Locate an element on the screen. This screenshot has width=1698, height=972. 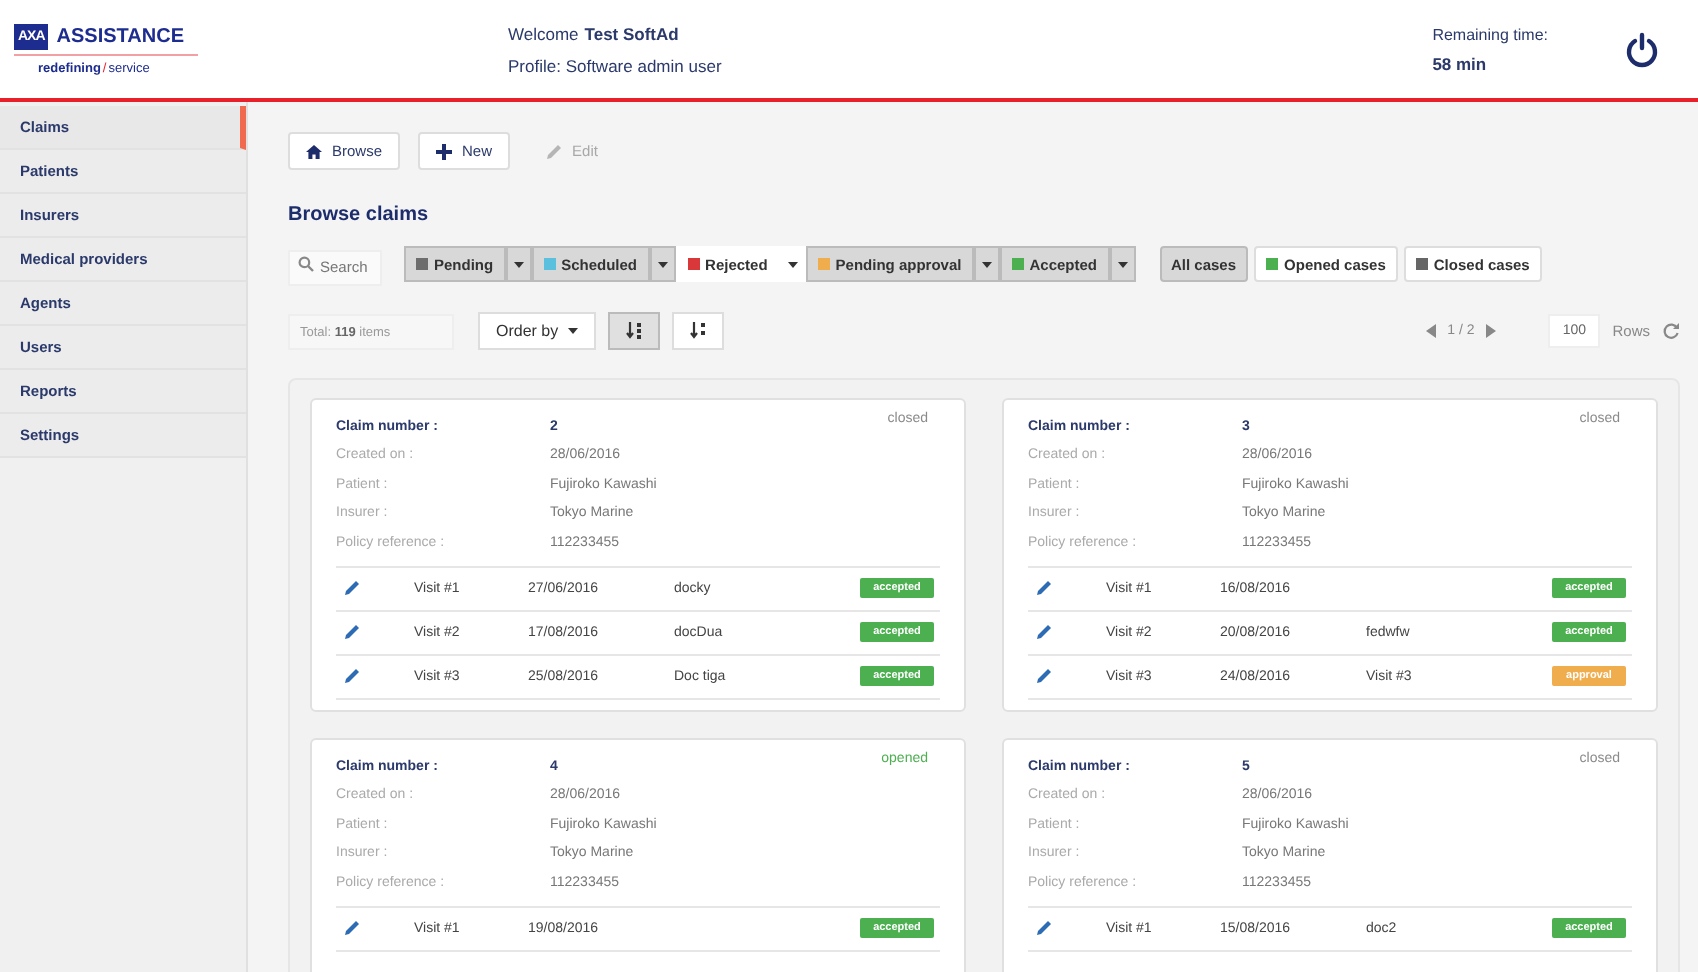
remaining-time-value: 58 min is located at coordinates (1460, 63).